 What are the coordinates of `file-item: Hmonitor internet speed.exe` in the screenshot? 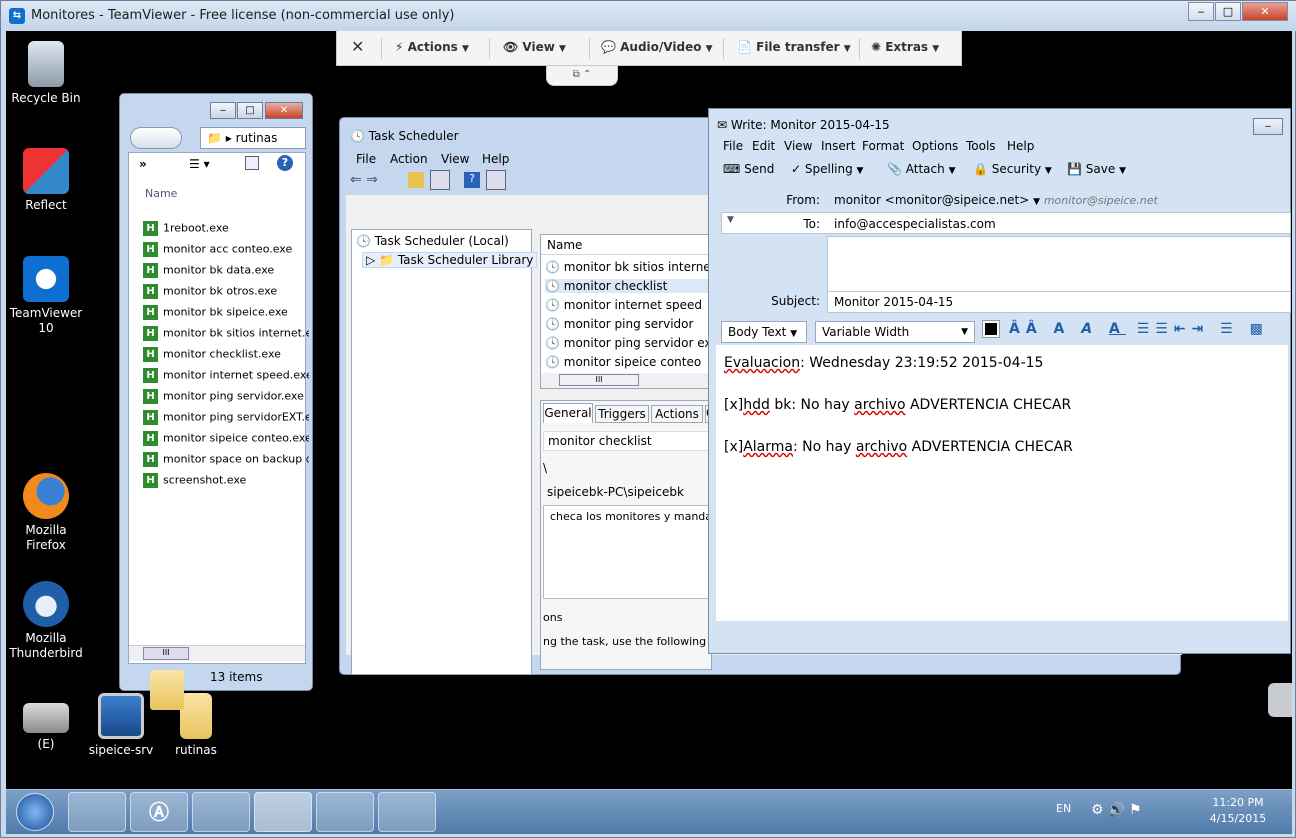 It's located at (226, 378).